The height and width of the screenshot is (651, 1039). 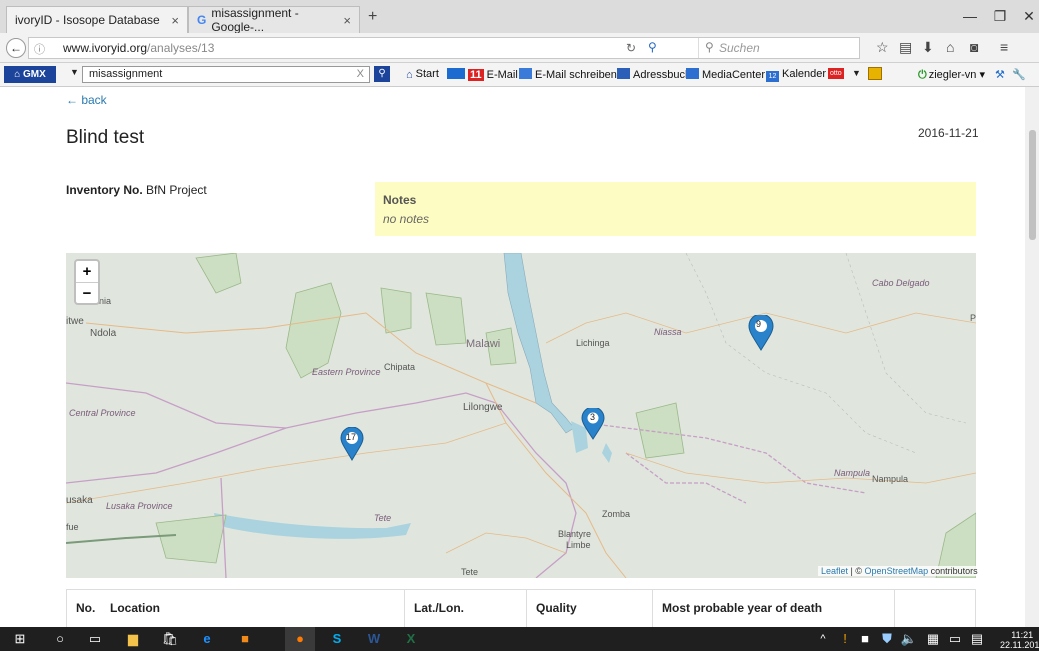 I want to click on gmx-more-dropdown-icon: ▼, so click(x=856, y=73).